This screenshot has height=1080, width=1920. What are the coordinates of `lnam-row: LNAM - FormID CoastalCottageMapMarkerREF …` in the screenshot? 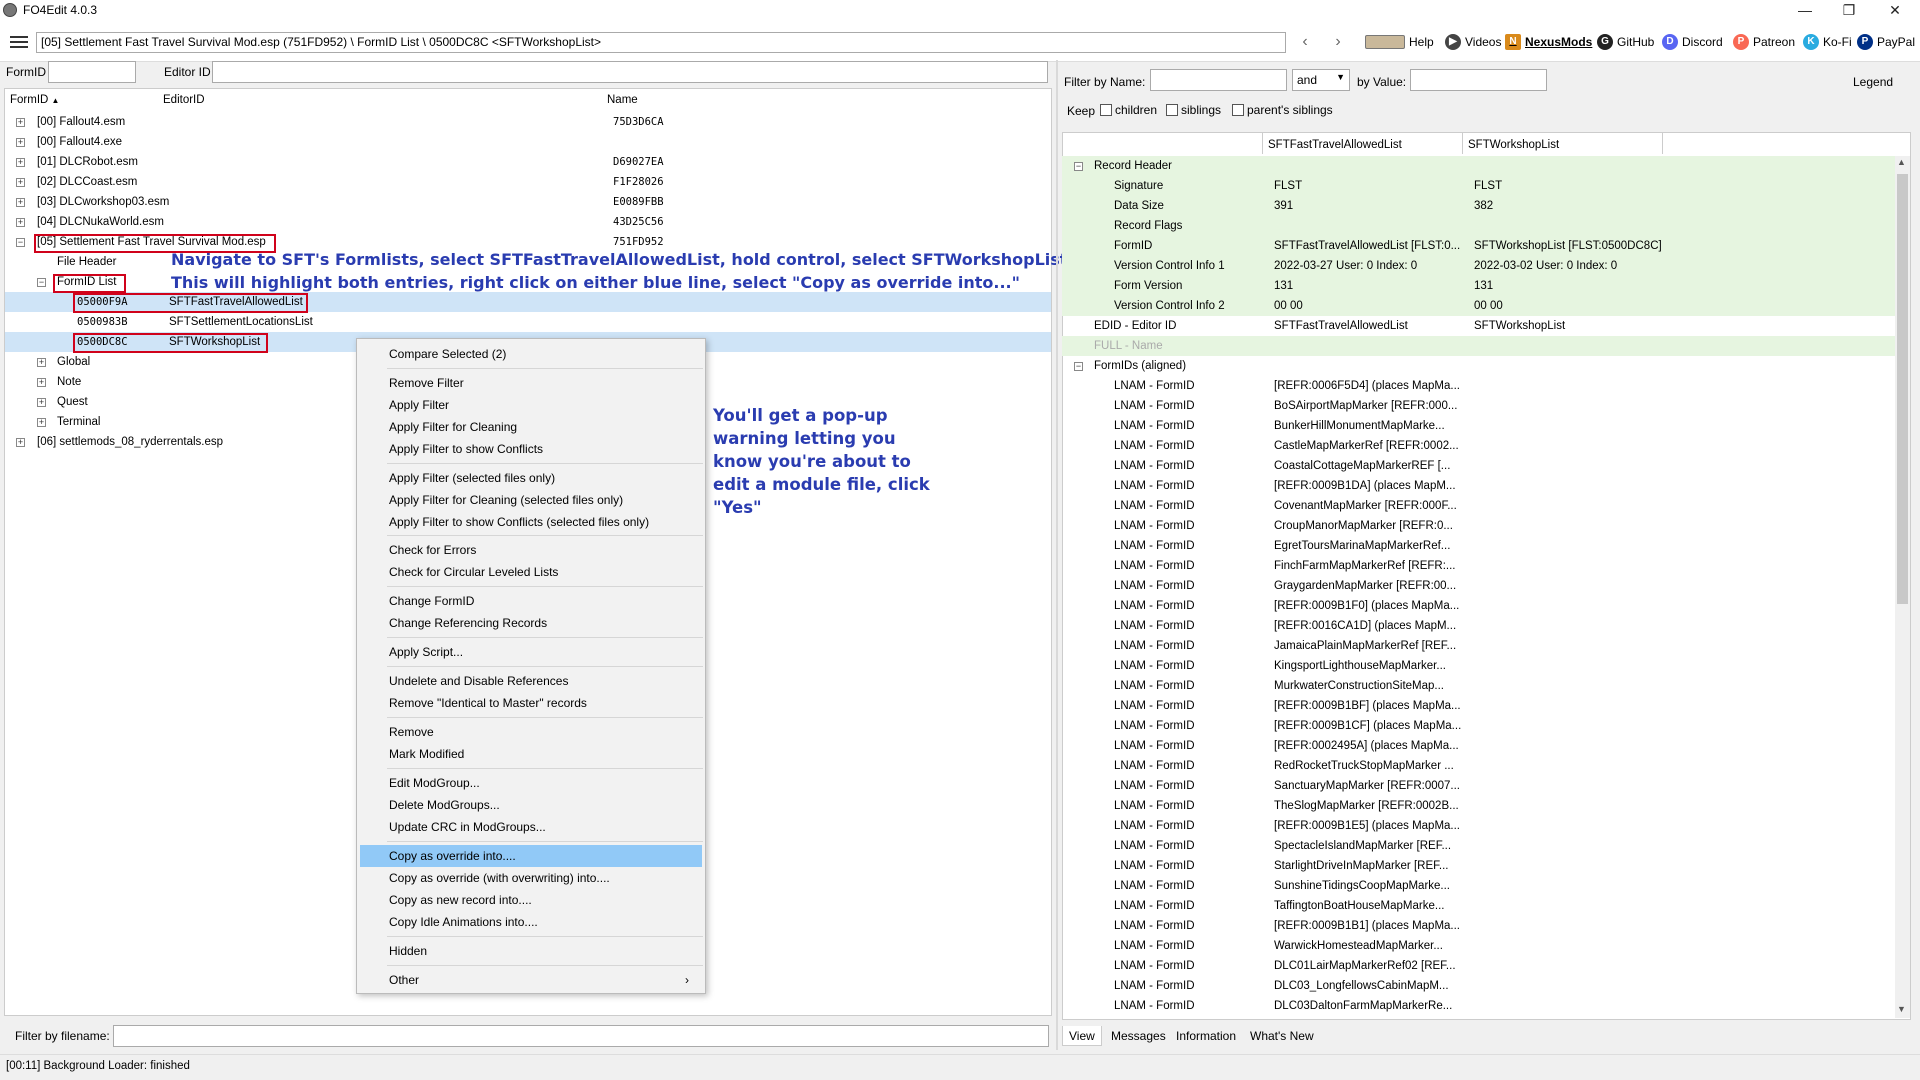 It's located at (1479, 466).